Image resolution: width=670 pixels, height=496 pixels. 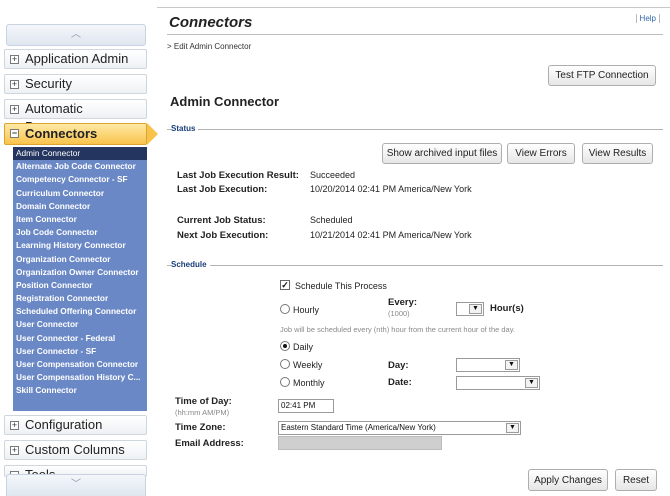 I want to click on sidebar-item-connectors: − Connectors, so click(x=81, y=134).